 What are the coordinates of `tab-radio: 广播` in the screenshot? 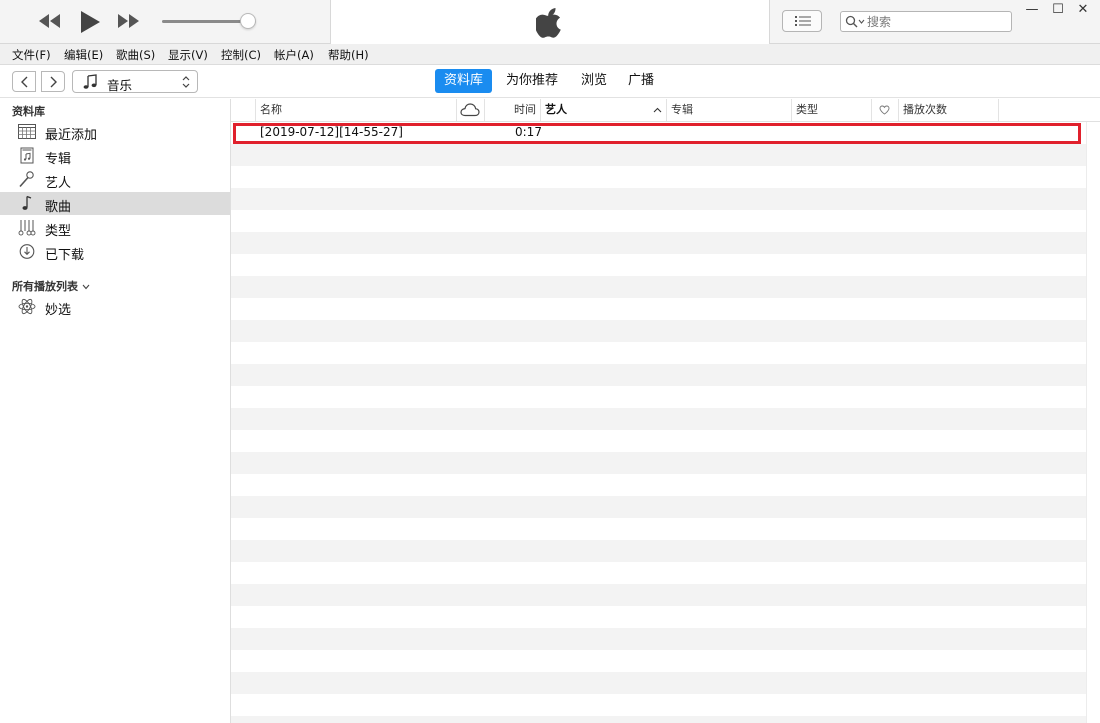 It's located at (641, 81).